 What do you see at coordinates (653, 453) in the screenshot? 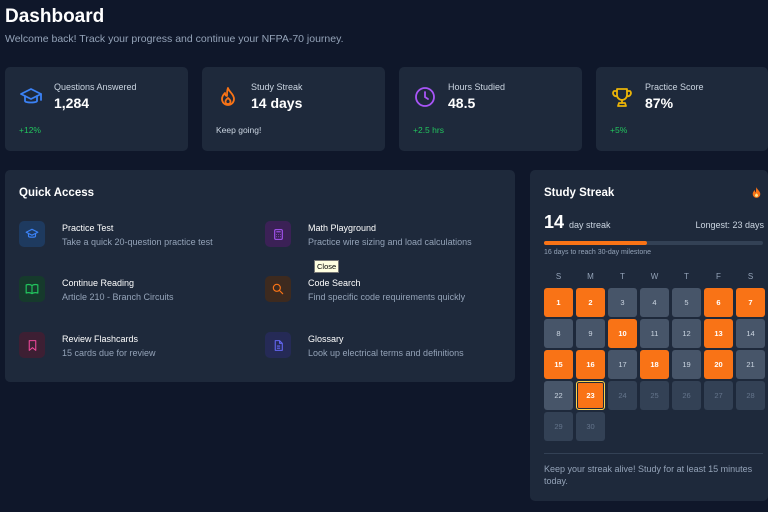
I see `divider` at bounding box center [653, 453].